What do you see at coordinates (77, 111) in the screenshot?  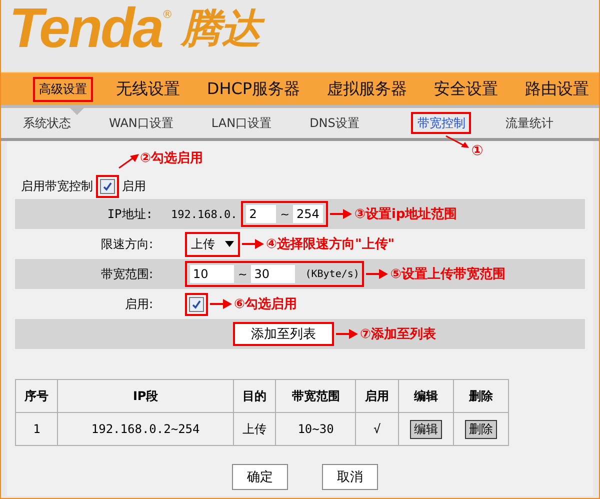 I see `pointer-icon` at bounding box center [77, 111].